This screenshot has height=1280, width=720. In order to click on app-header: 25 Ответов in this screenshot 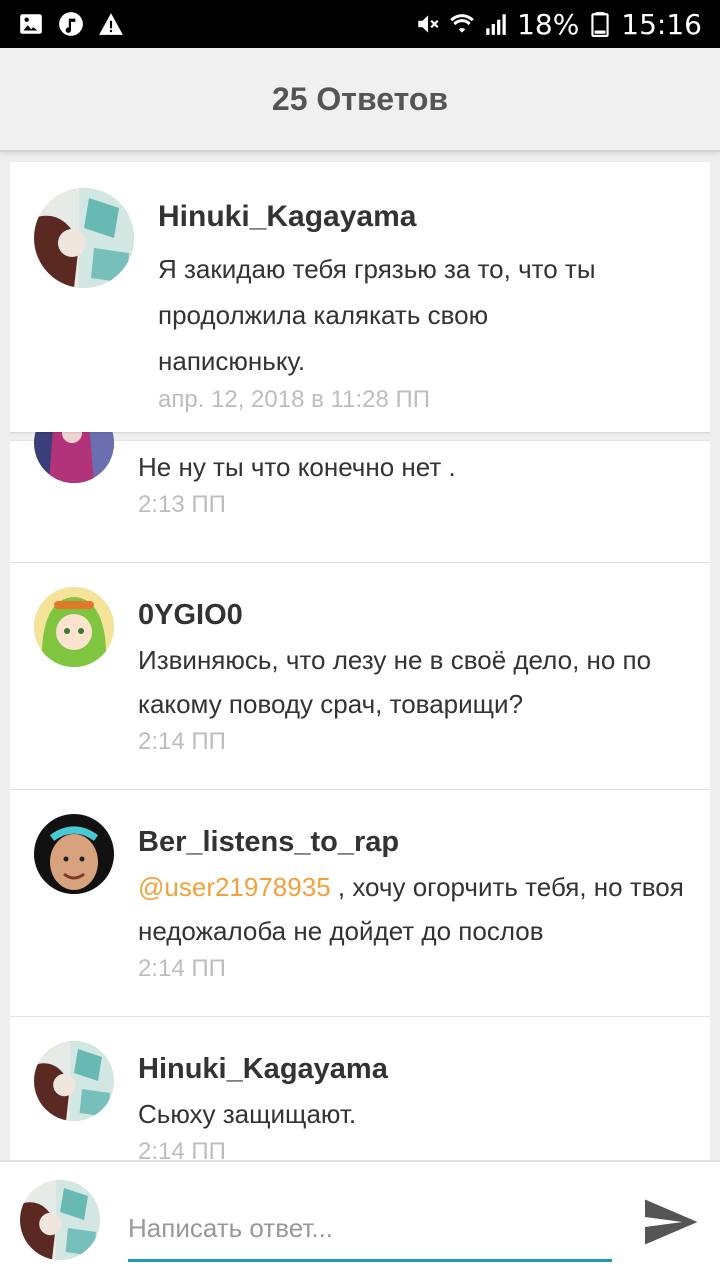, I will do `click(360, 100)`.